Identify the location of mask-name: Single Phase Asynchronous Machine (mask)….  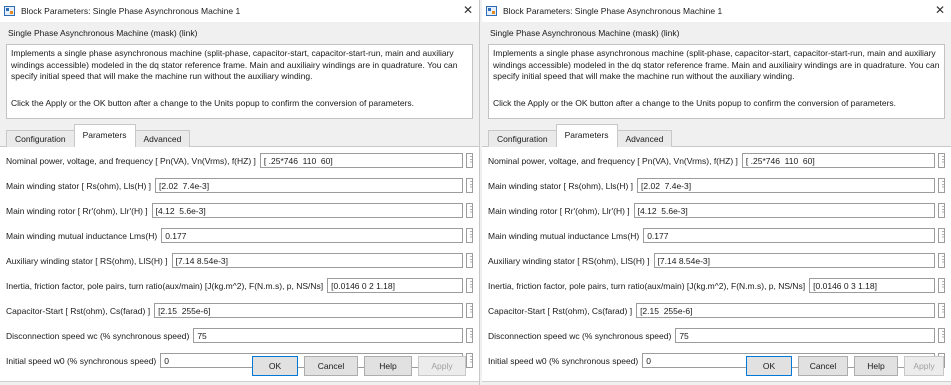
(103, 33).